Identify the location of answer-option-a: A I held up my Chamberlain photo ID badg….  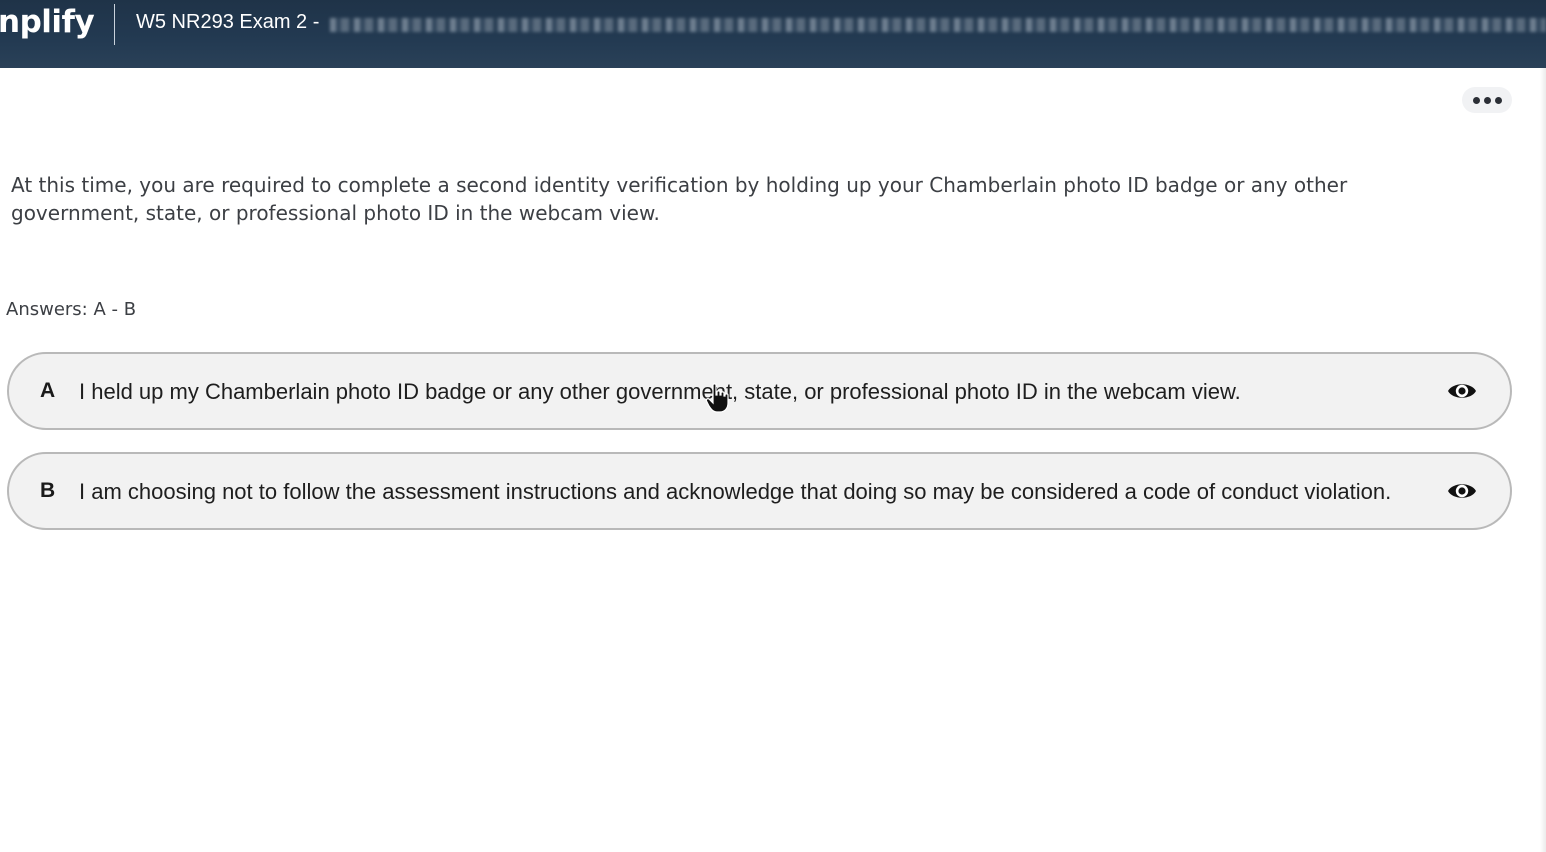
(759, 391).